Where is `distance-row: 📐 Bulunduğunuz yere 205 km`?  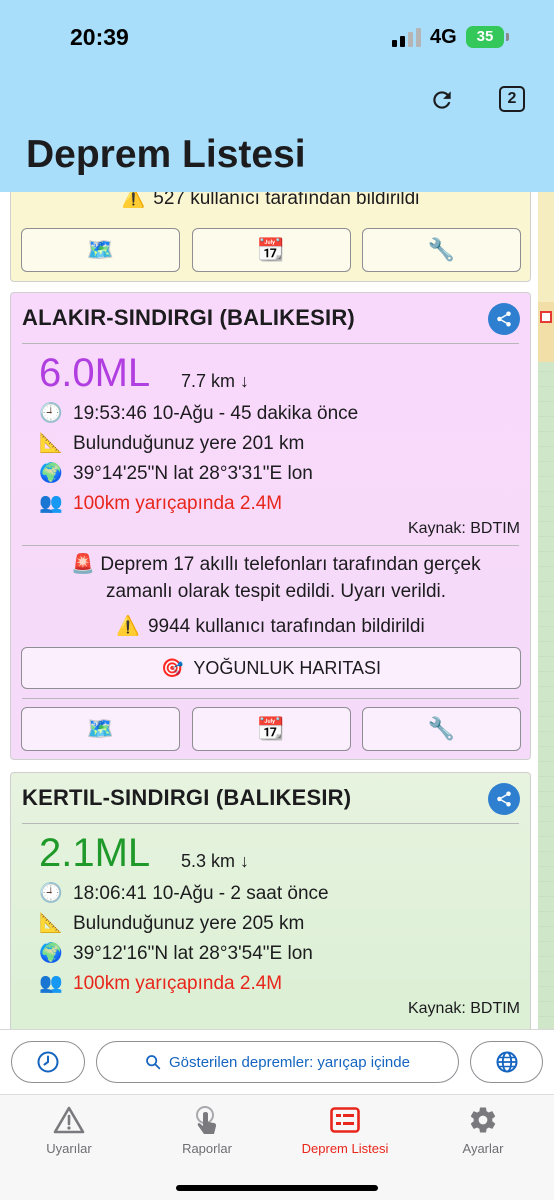 distance-row: 📐 Bulunduğunuz yere 205 km is located at coordinates (171, 923).